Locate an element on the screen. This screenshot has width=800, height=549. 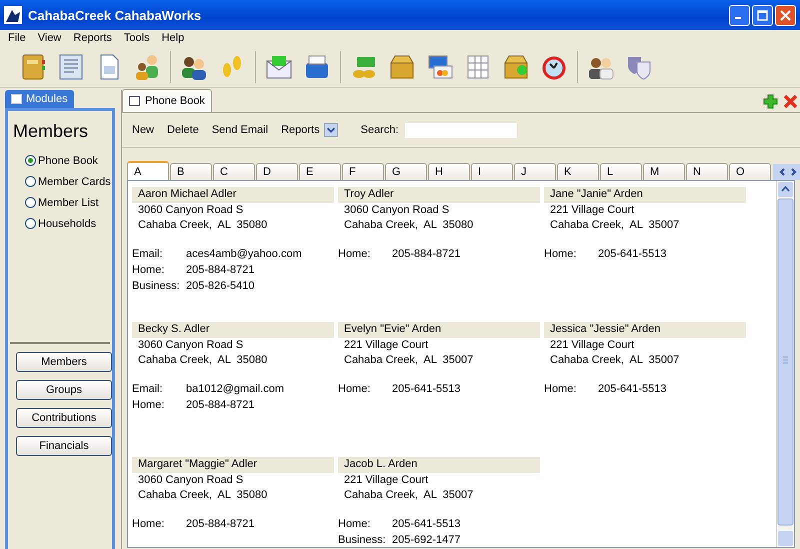
contact-name: Jacob L. Arden is located at coordinates (439, 465).